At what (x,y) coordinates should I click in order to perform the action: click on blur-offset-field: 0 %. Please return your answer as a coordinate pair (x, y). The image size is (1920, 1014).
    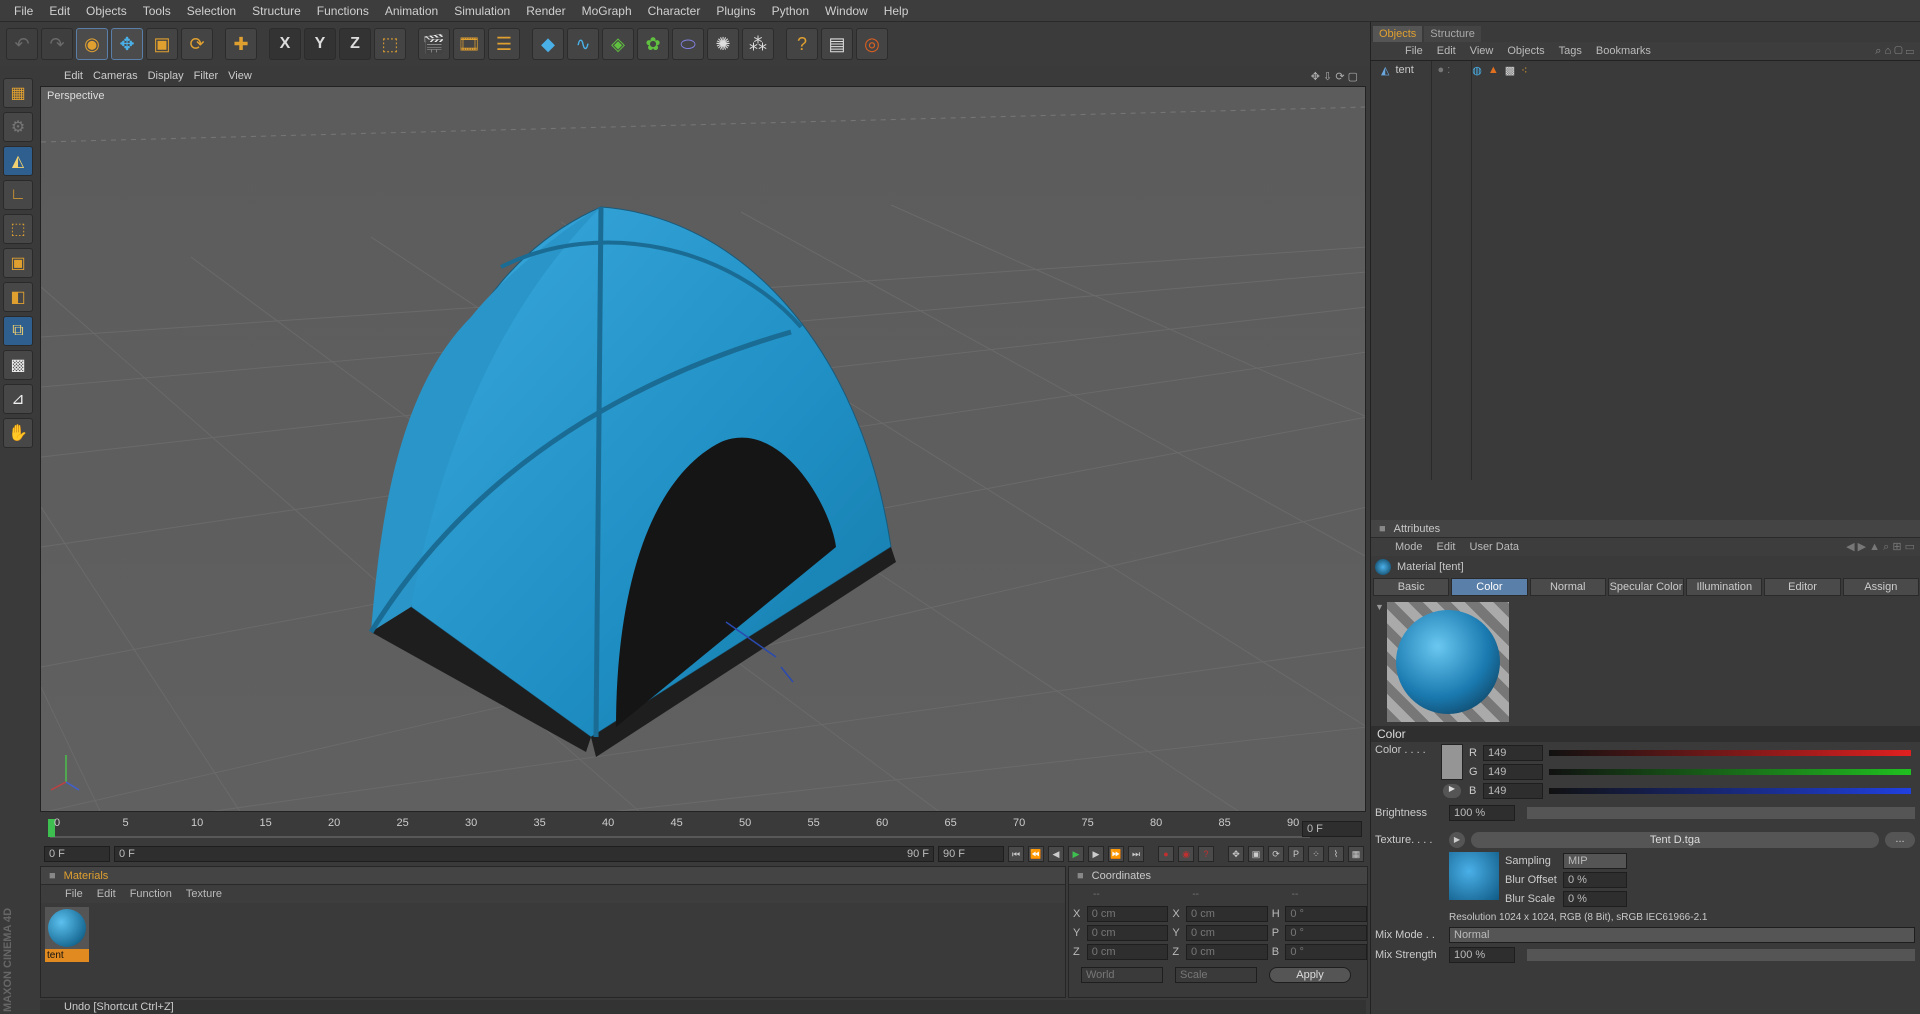
    Looking at the image, I should click on (1595, 880).